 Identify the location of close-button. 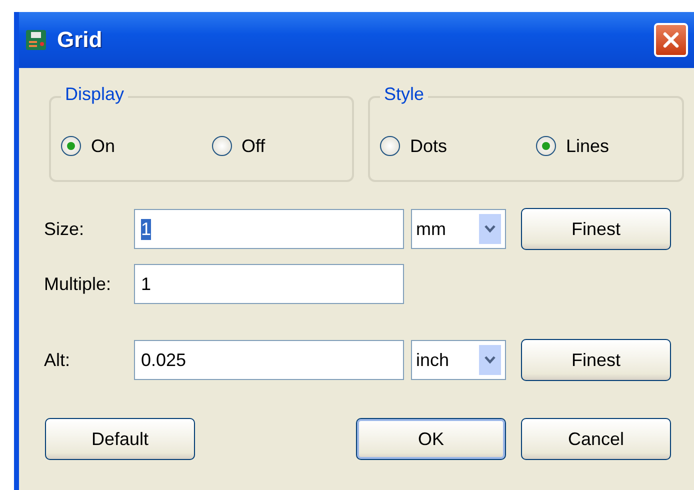
(671, 40).